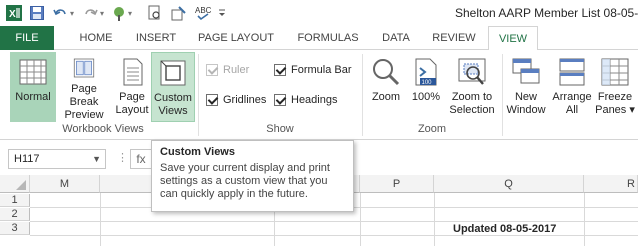 The width and height of the screenshot is (638, 246). Describe the element at coordinates (197, 152) in the screenshot. I see `tooltip-title: Custom Views` at that location.